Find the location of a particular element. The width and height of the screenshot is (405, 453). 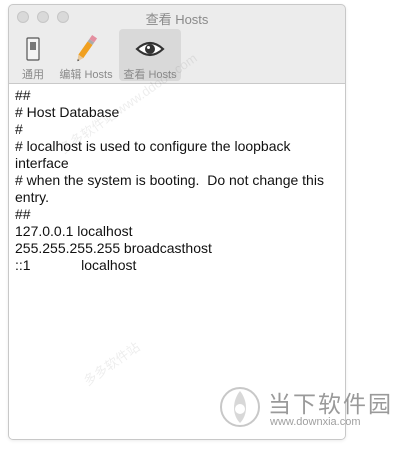

tab-general-label: 通用 is located at coordinates (33, 75).